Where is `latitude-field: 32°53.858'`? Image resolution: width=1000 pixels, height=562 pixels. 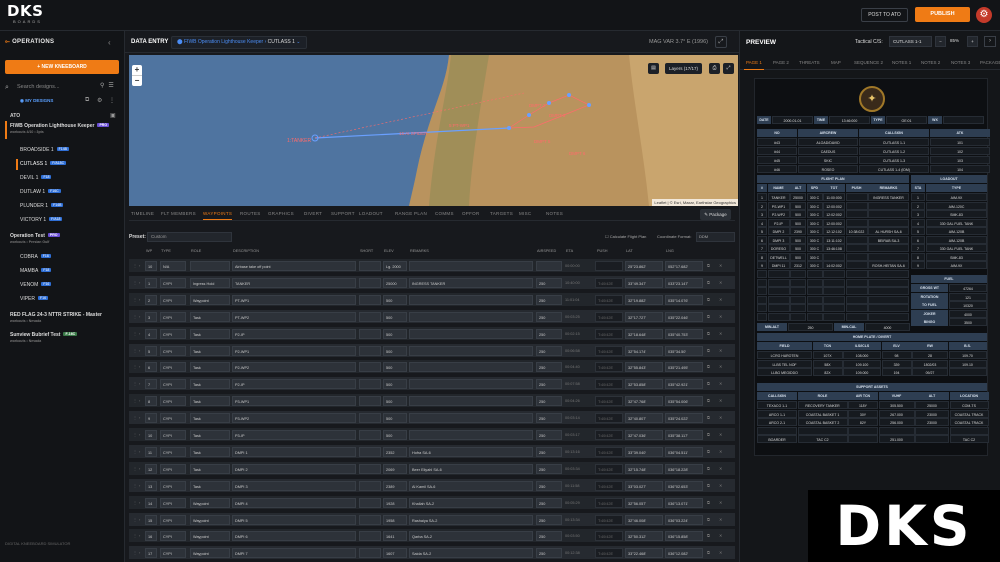
latitude-field: 32°53.858' is located at coordinates (644, 384).